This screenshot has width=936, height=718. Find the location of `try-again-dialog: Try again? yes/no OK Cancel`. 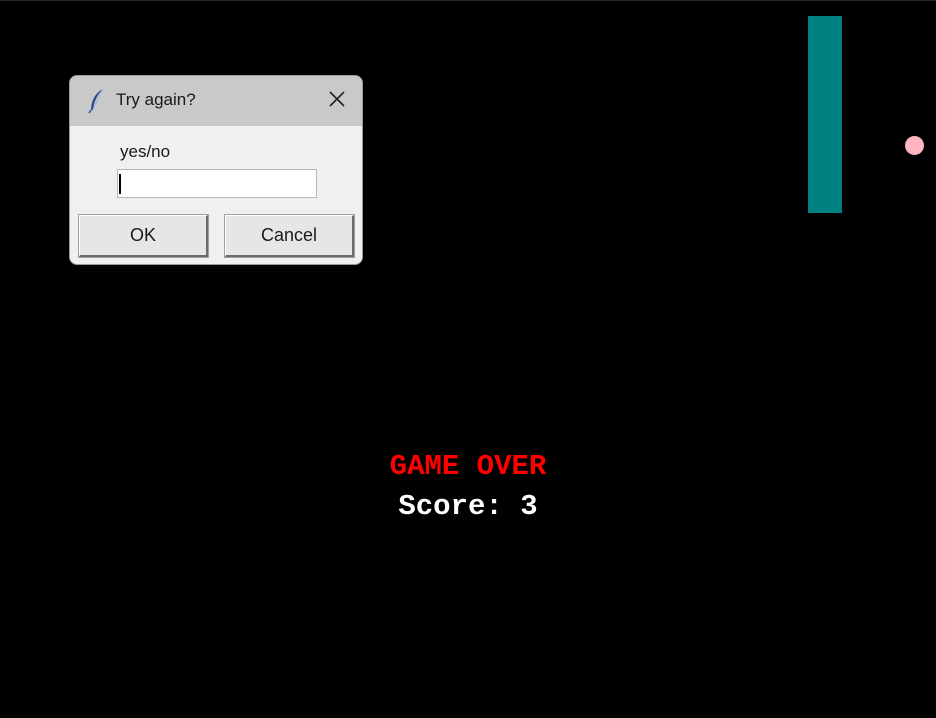

try-again-dialog: Try again? yes/no OK Cancel is located at coordinates (216, 170).